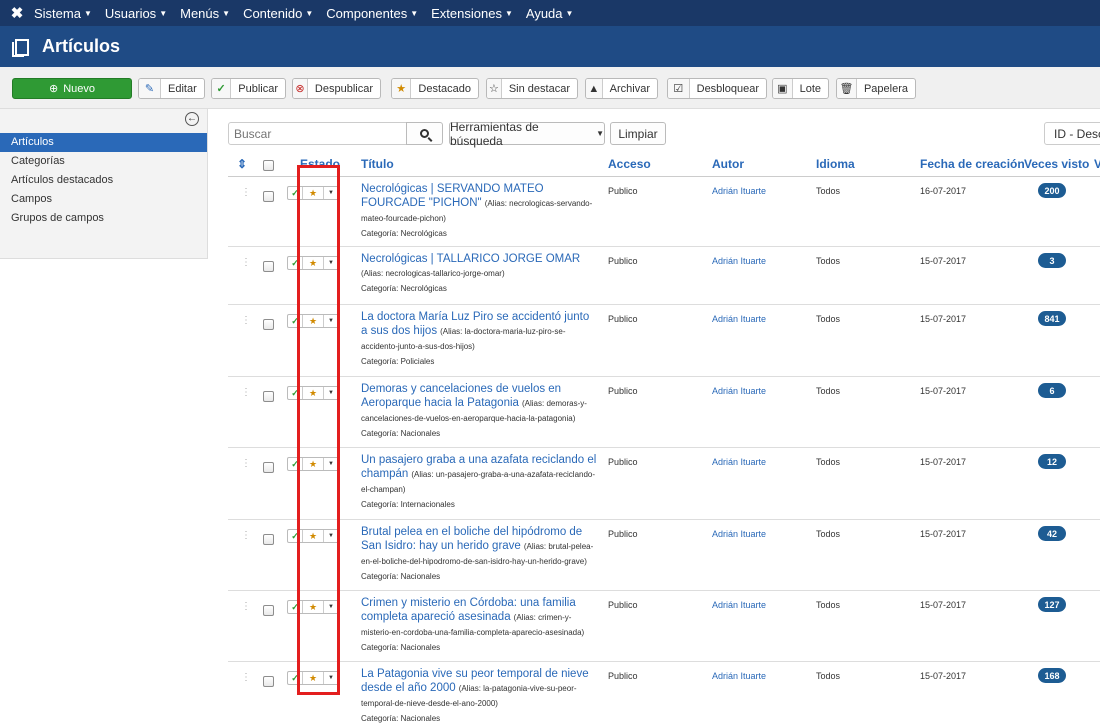  What do you see at coordinates (972, 164) in the screenshot?
I see `header-created: Fecha de creación` at bounding box center [972, 164].